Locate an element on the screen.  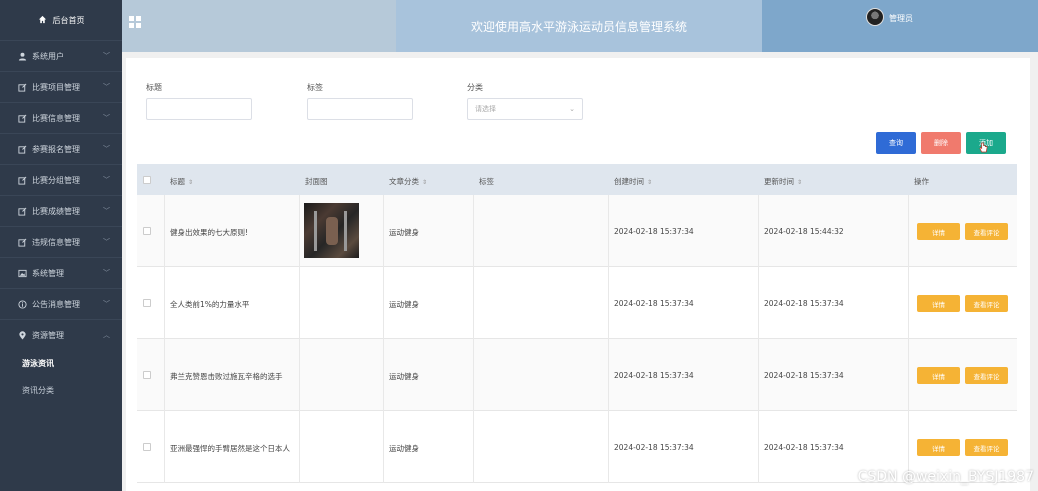
sidebar-item-4: 比赛分组管理 ﹀ is located at coordinates (61, 179).